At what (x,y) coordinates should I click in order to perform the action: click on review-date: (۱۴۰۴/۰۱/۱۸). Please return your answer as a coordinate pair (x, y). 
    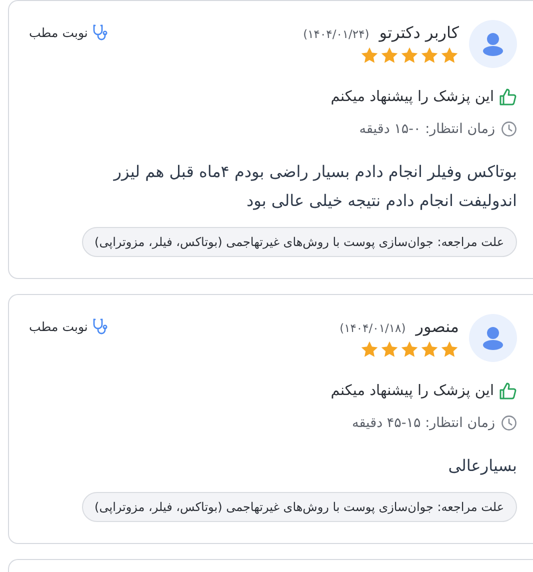
    Looking at the image, I should click on (373, 328).